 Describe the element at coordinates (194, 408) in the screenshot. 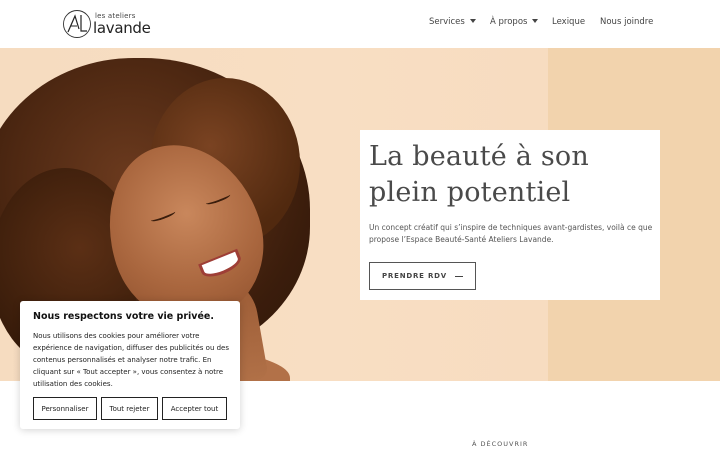

I see `cookie-accept-button: Accepter tout` at that location.